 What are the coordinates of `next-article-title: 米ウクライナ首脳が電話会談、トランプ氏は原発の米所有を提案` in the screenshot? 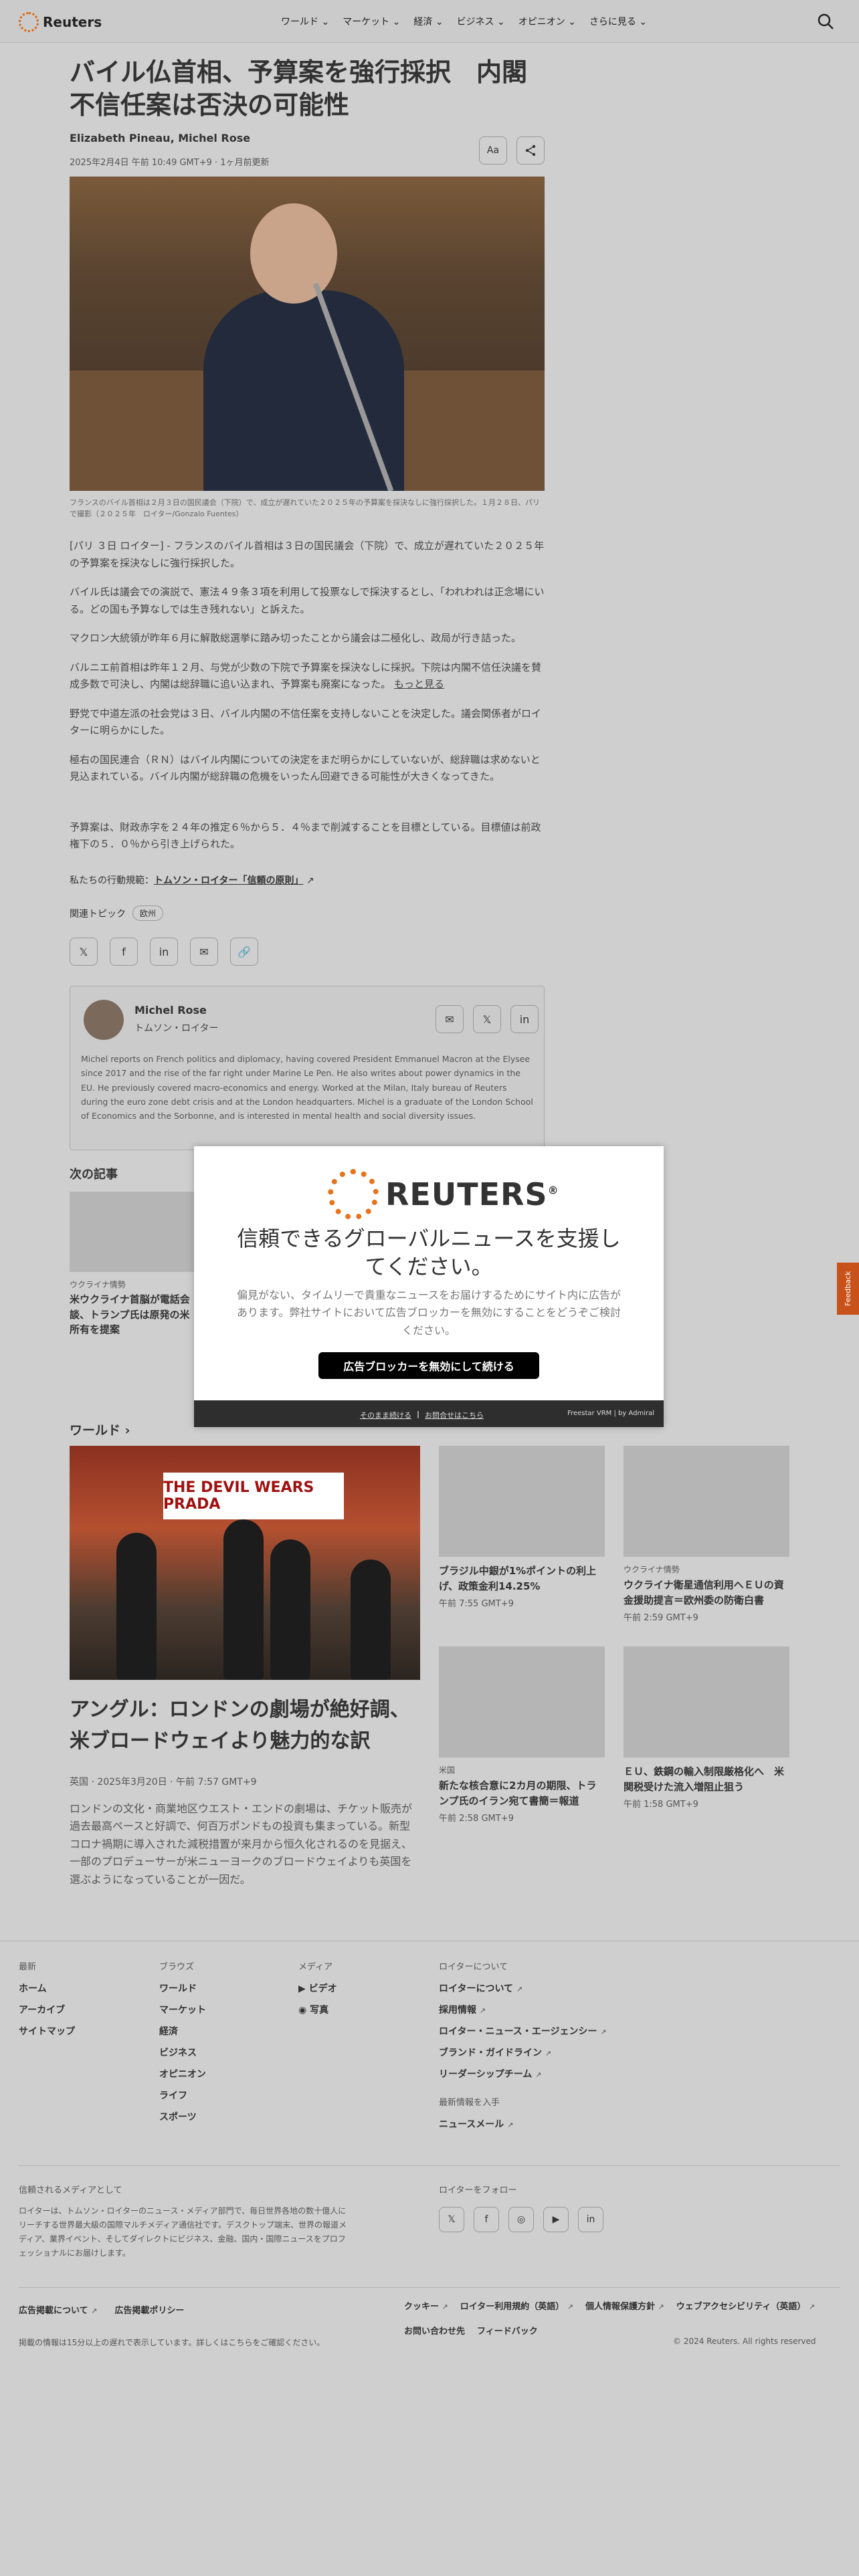 It's located at (133, 1314).